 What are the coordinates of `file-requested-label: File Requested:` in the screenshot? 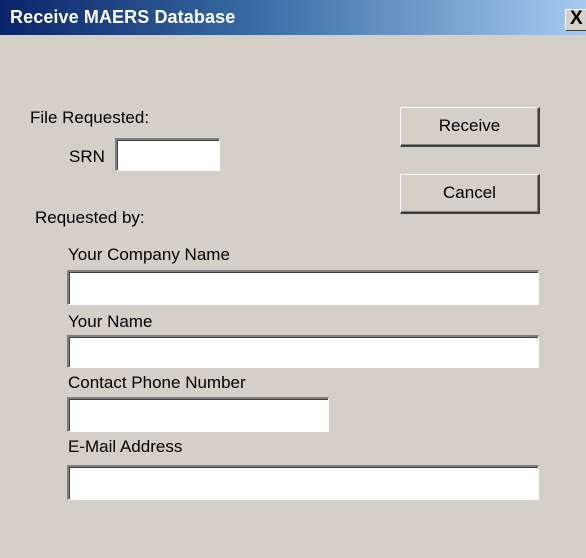 It's located at (90, 117).